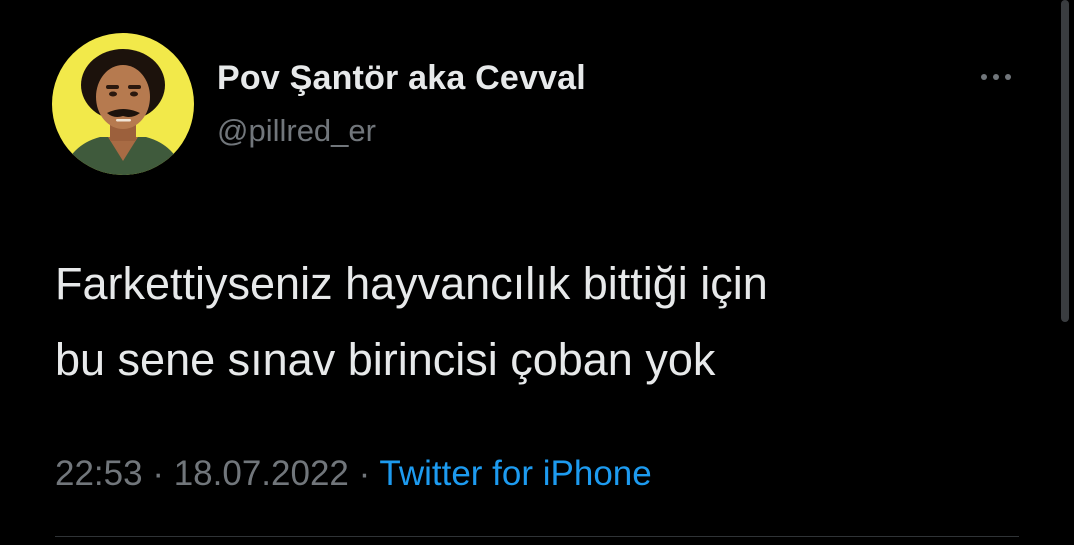 The image size is (1074, 545). What do you see at coordinates (1065, 161) in the screenshot?
I see `scrollbar` at bounding box center [1065, 161].